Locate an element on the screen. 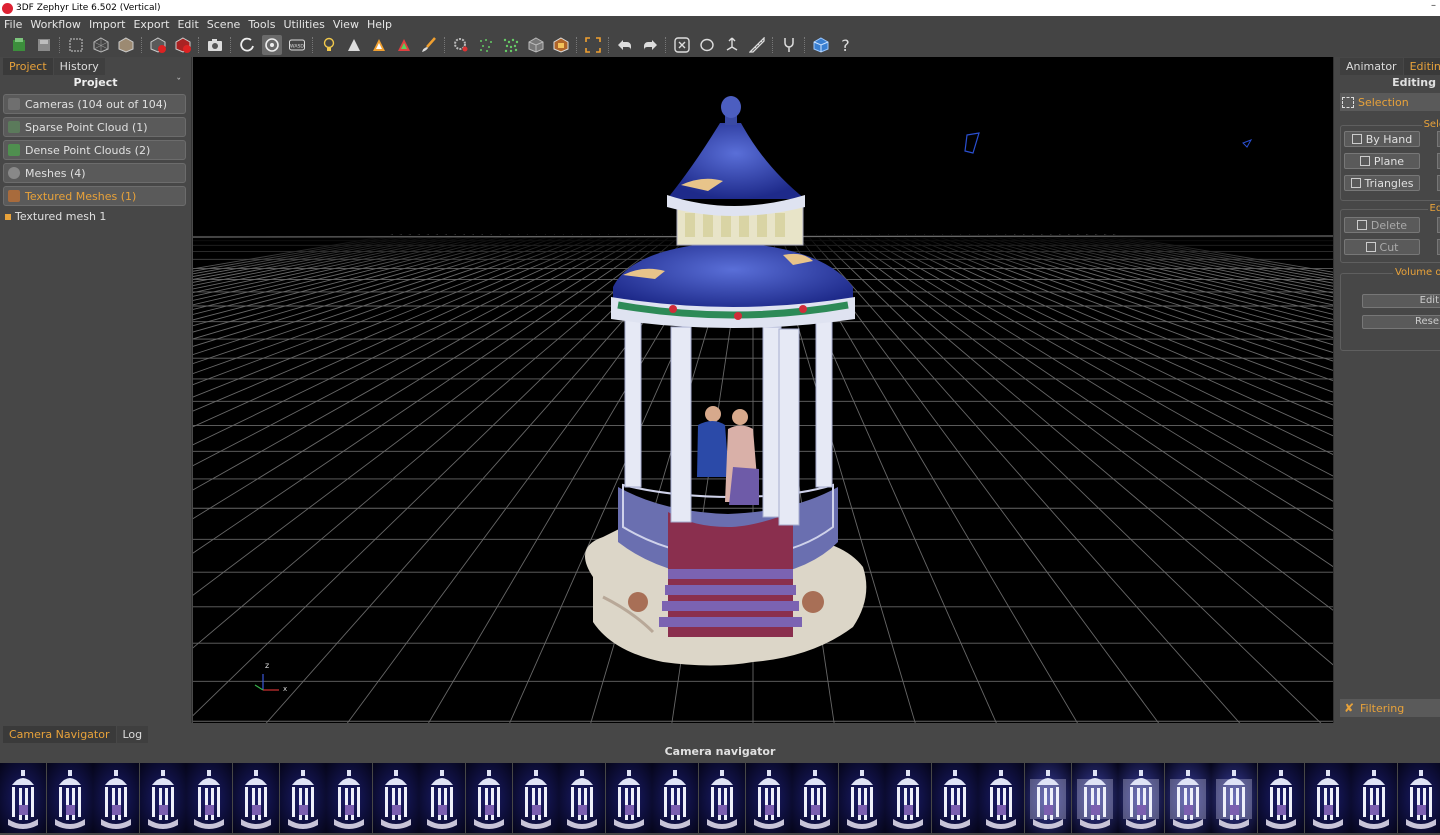  project-item-dense-point-clouds: Dense Point Clouds (2) is located at coordinates (94, 150).